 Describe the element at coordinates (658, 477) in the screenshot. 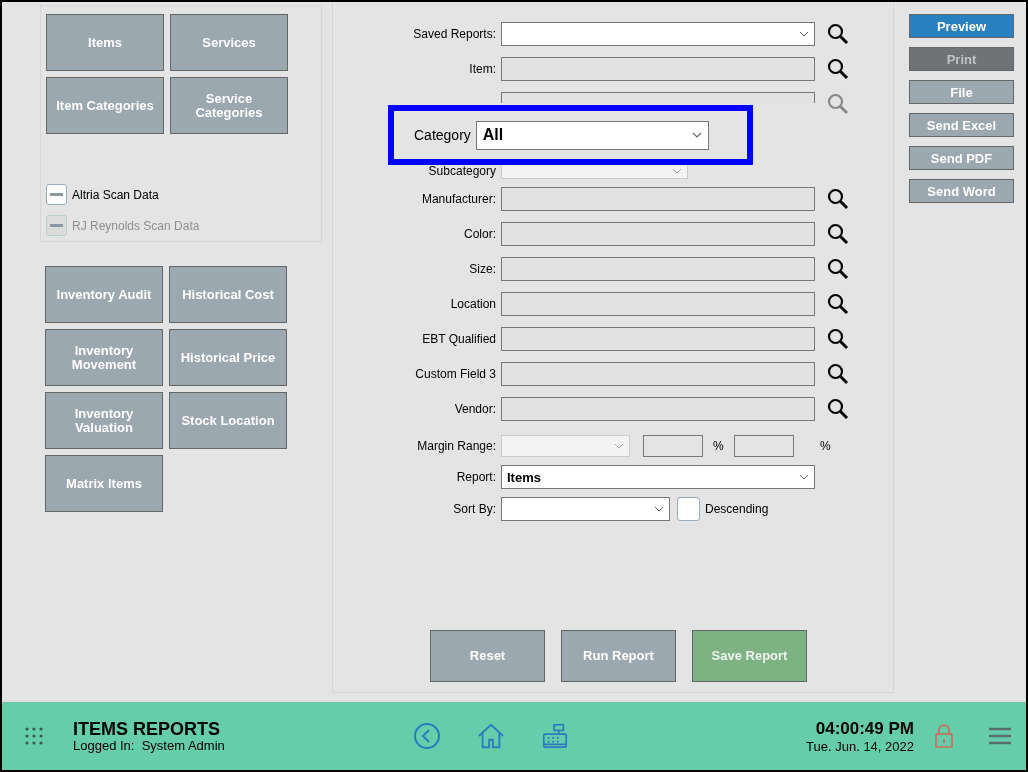

I see `dropdown: Items` at that location.